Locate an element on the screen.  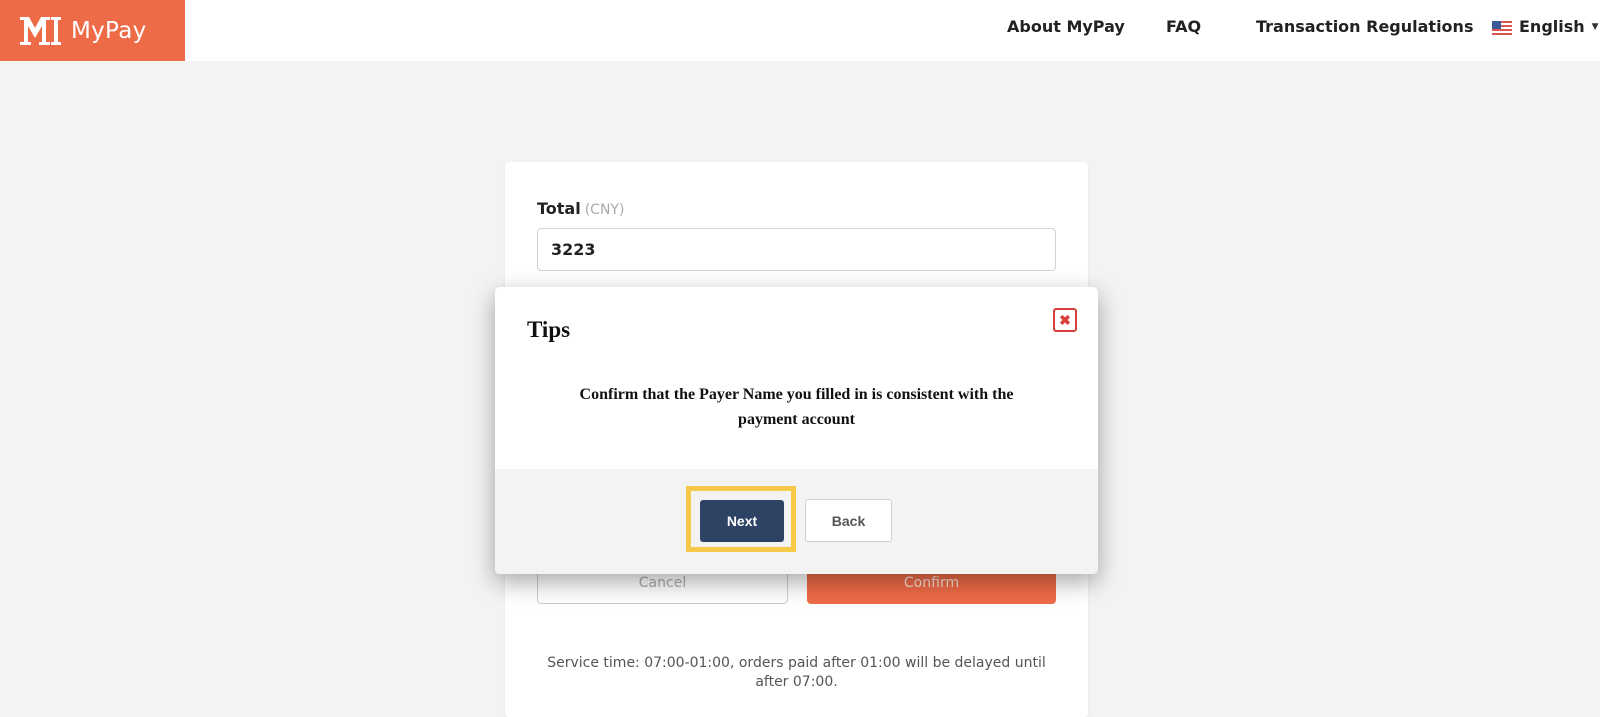
dialog-title: Tips is located at coordinates (549, 329).